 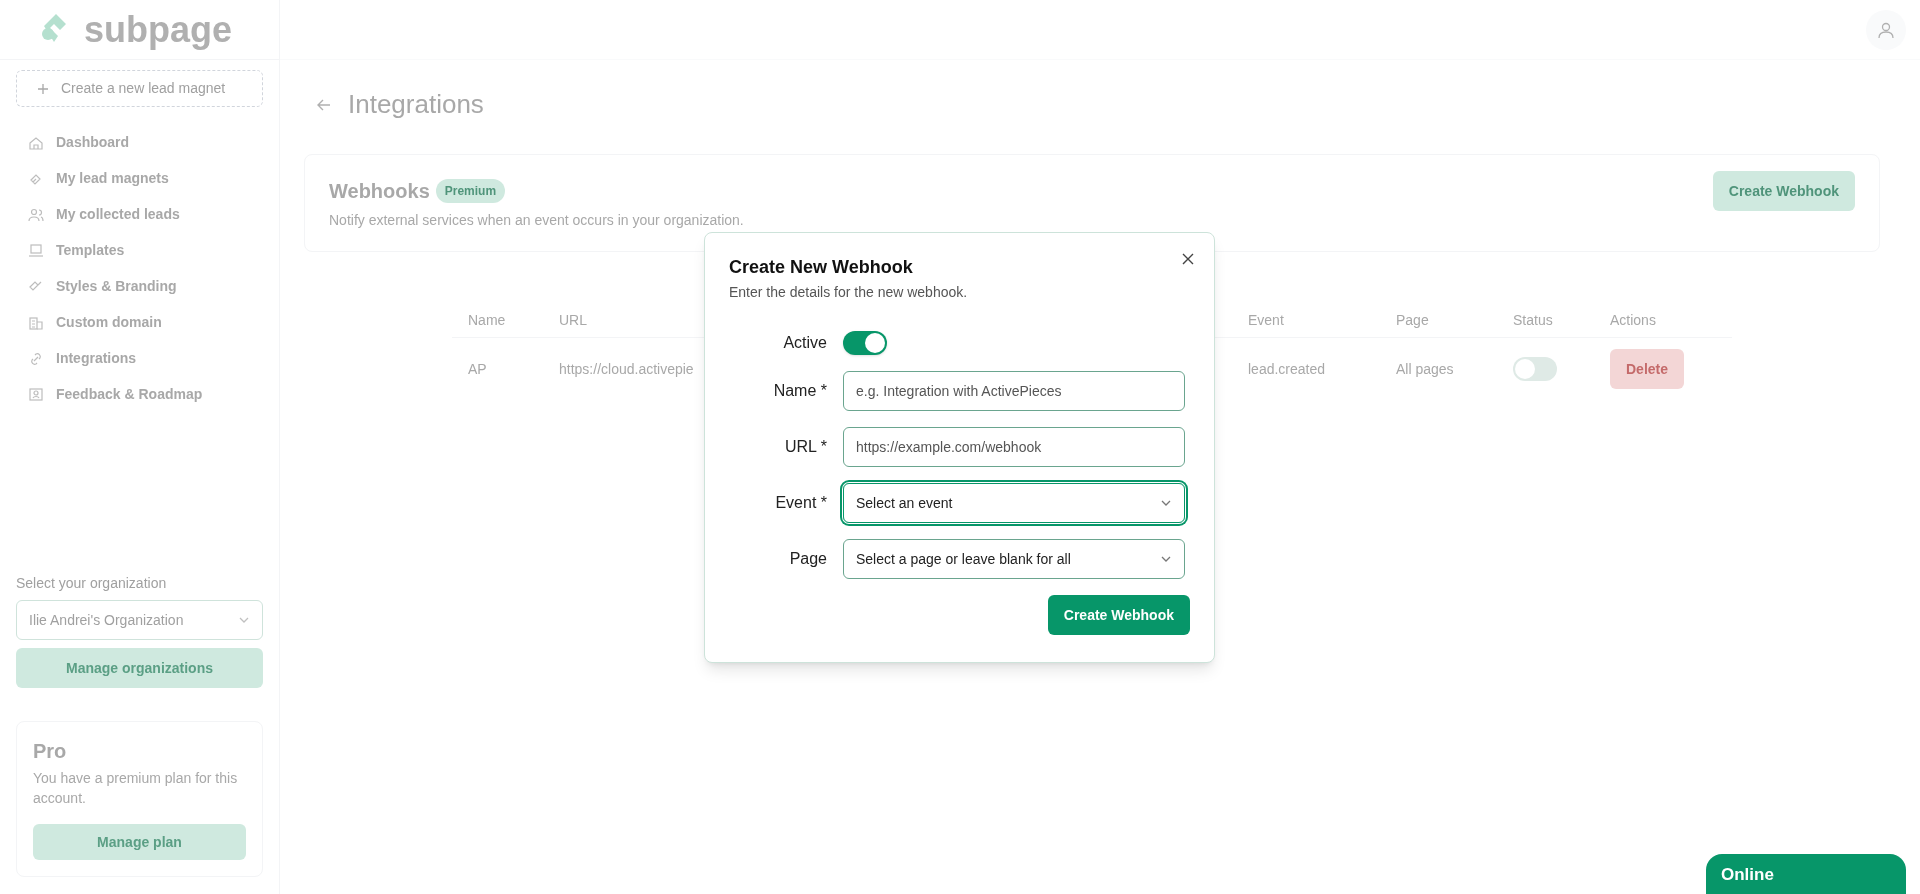 I want to click on sidebar-item: Styles & Branding, so click(x=139, y=286).